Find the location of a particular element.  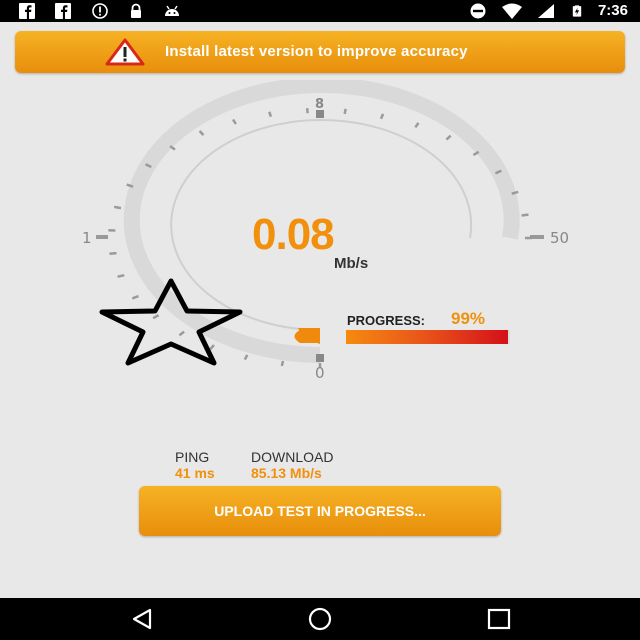

gauge-label-bottom: 0 is located at coordinates (320, 373).